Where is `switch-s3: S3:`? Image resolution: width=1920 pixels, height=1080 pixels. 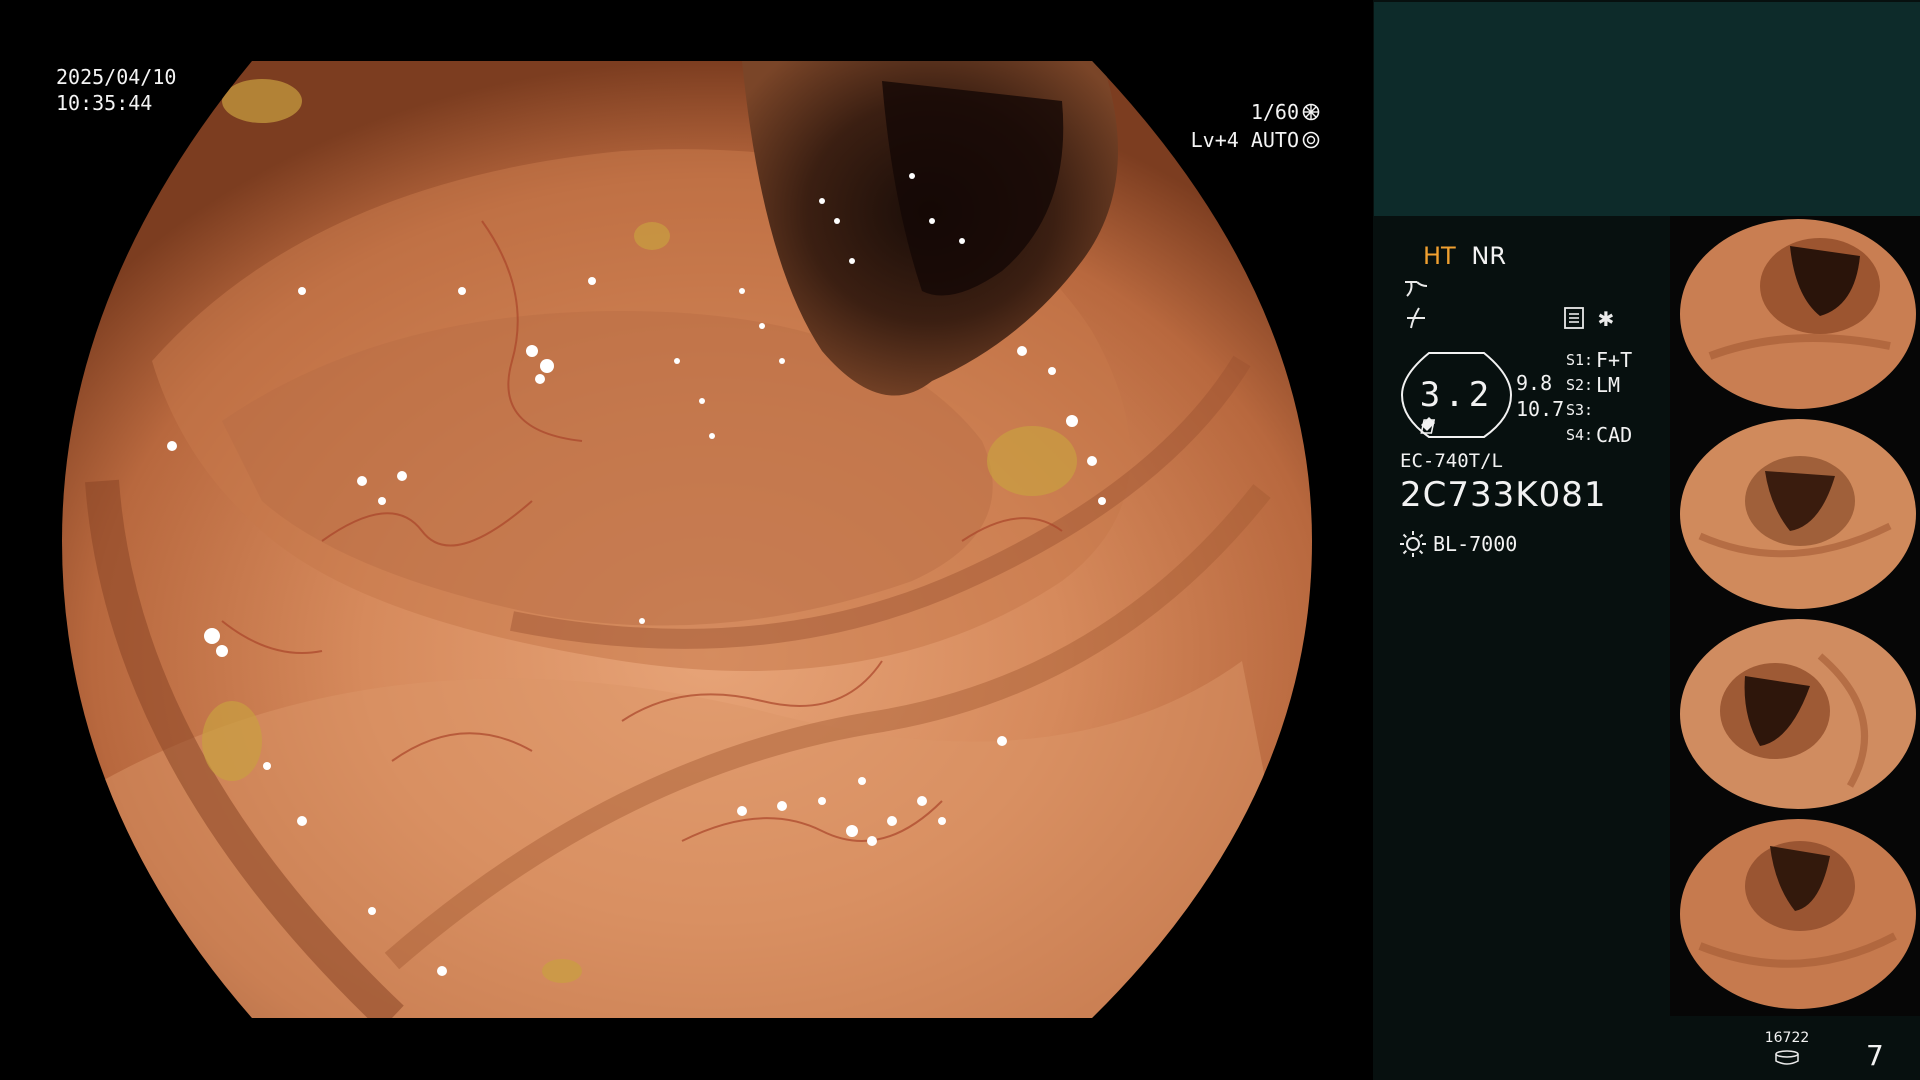
switch-s3: S3: is located at coordinates (1580, 410).